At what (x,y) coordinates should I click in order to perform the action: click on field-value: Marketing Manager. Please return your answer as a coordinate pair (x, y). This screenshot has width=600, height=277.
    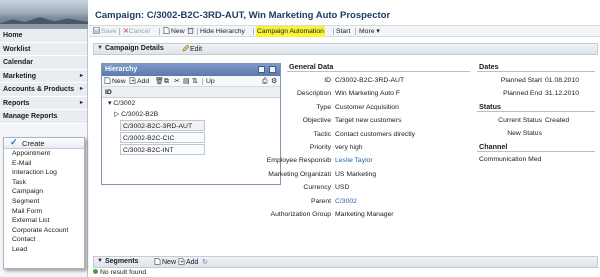
    Looking at the image, I should click on (364, 214).